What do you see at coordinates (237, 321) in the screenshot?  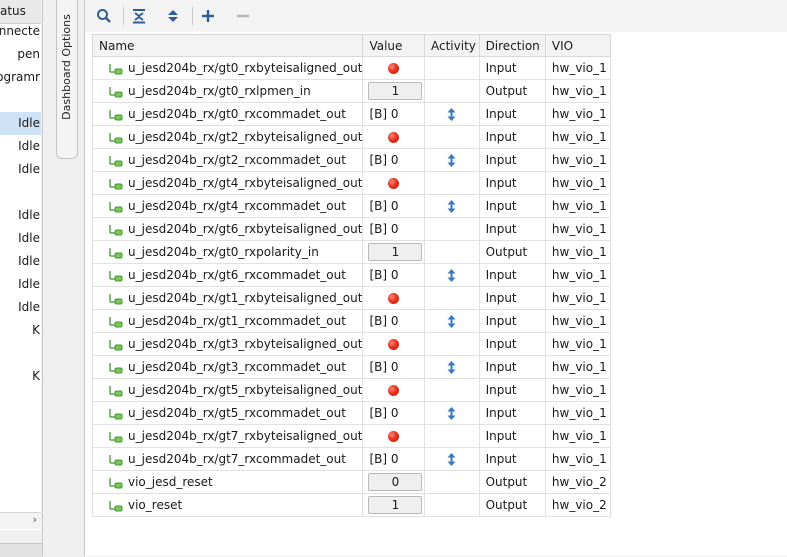 I see `probe-name: u_jesd204b_rx/gt1_rxcommadet_out` at bounding box center [237, 321].